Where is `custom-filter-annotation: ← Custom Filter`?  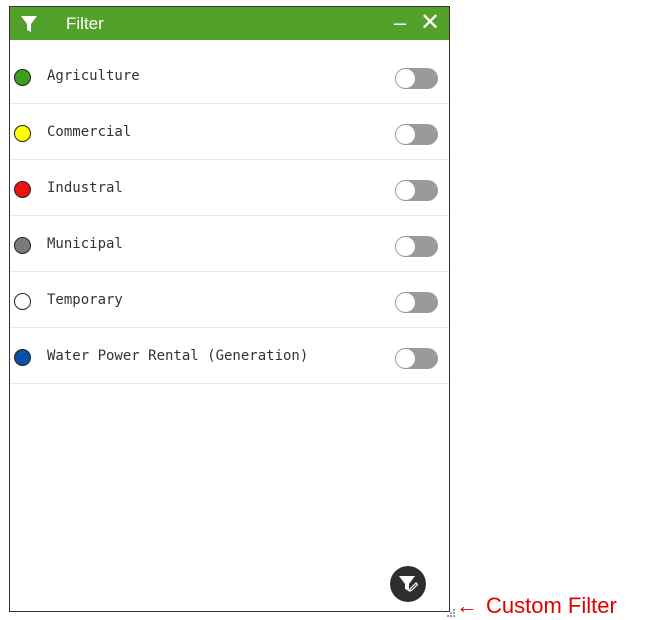 custom-filter-annotation: ← Custom Filter is located at coordinates (536, 606).